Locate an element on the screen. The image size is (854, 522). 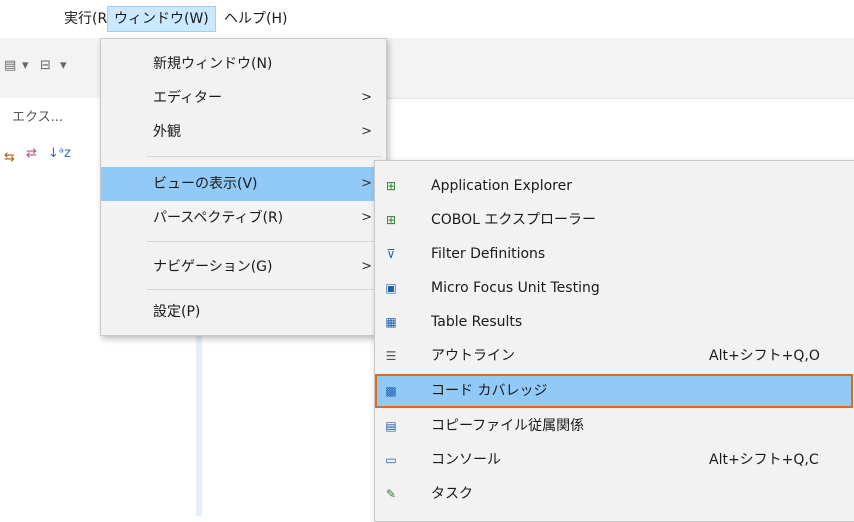
submenu-item-tasks: ✎ タスク is located at coordinates (614, 494).